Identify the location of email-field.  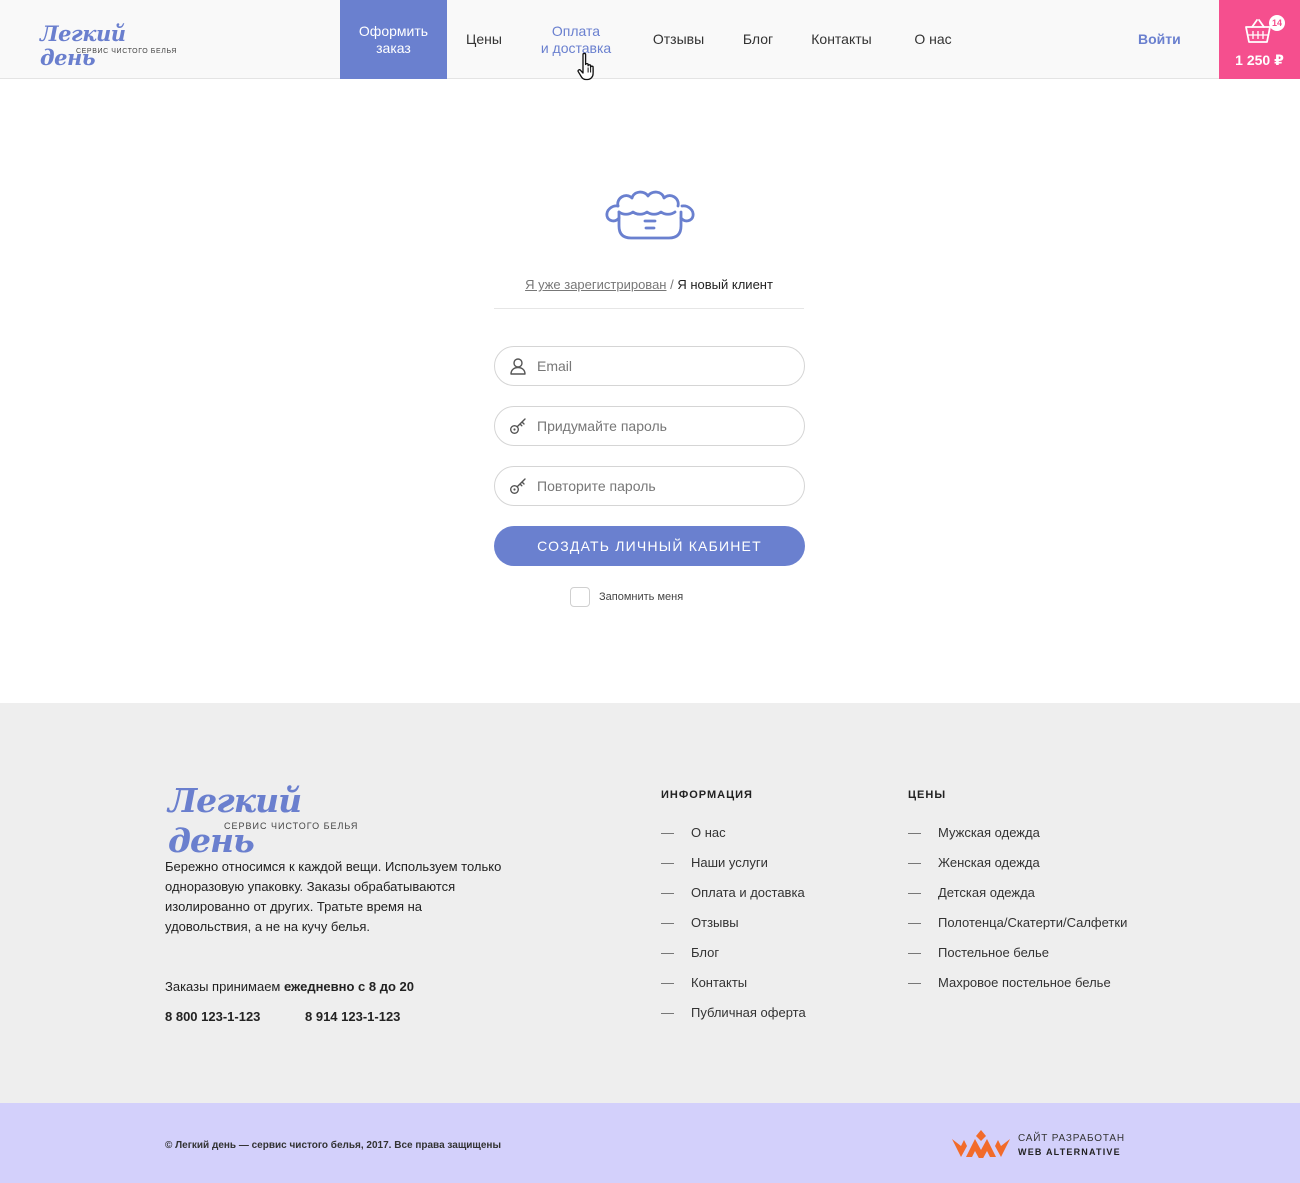
(649, 366).